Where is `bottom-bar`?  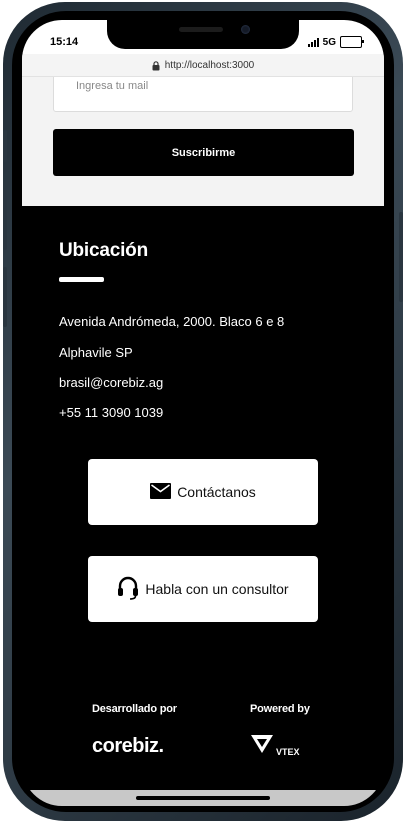
bottom-bar is located at coordinates (203, 798).